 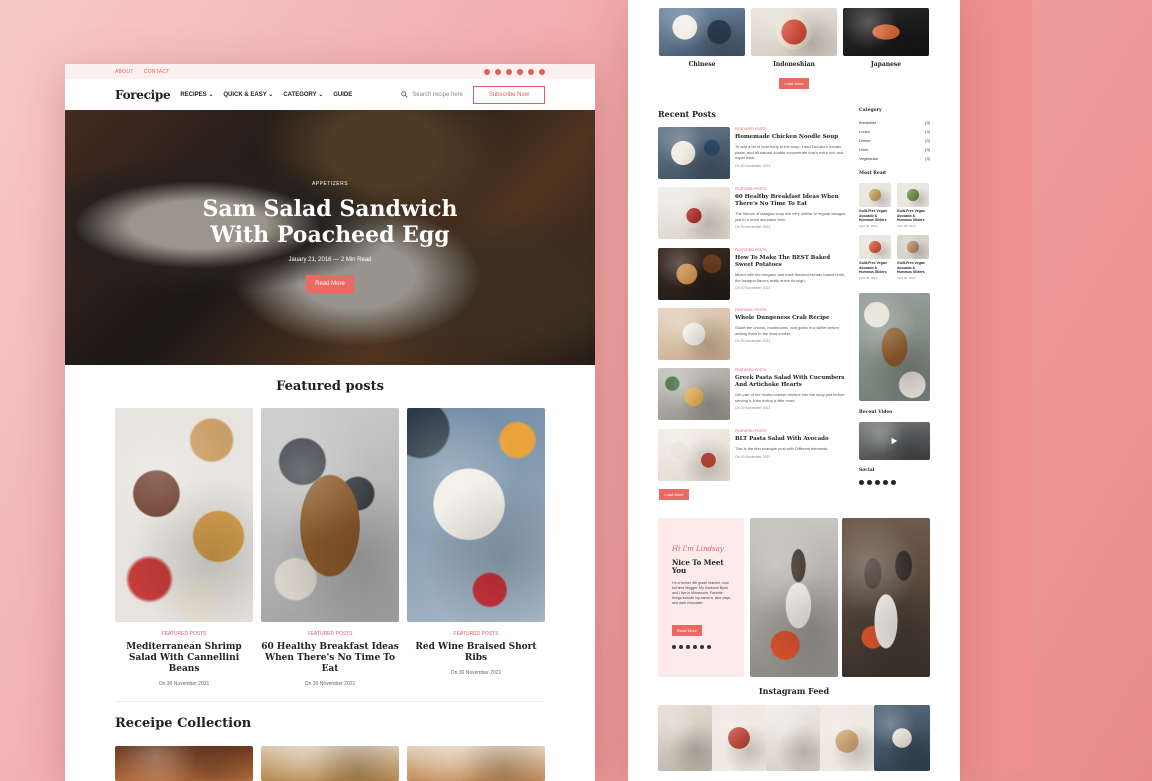 What do you see at coordinates (330, 260) in the screenshot?
I see `hero-meta: Jauary 21, 2016 — 2 Min Read` at bounding box center [330, 260].